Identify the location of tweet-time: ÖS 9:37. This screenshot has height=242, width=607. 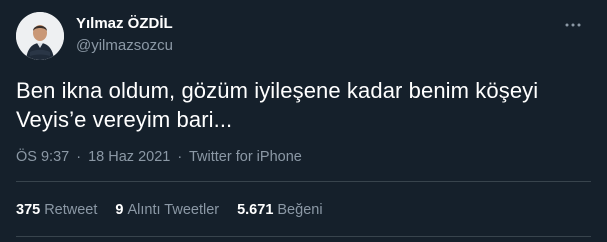
(42, 157).